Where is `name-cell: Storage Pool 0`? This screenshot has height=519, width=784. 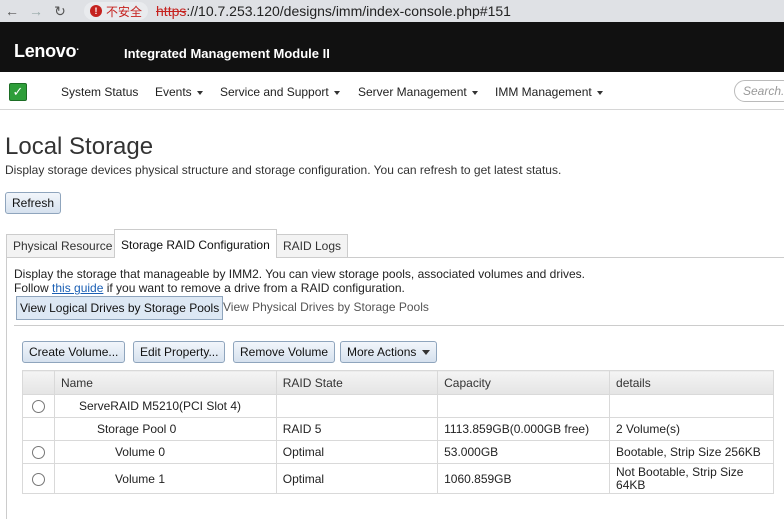
name-cell: Storage Pool 0 is located at coordinates (165, 429).